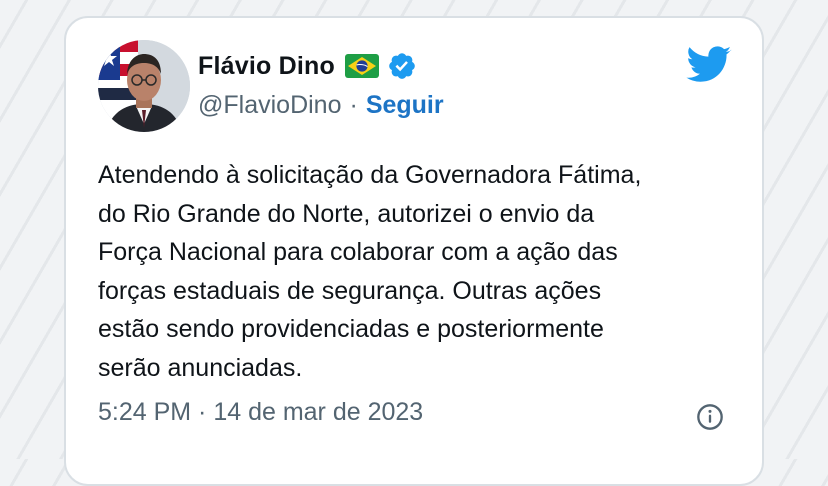  I want to click on handle-row: @FlavioDino · Seguir, so click(321, 105).